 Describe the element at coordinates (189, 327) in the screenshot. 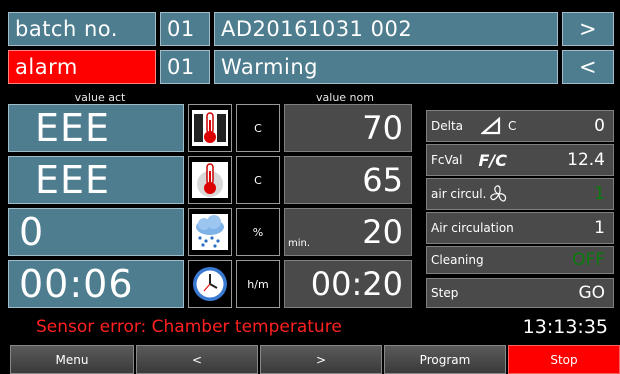

I see `error-message: Sensor error: Chamber temperature` at that location.